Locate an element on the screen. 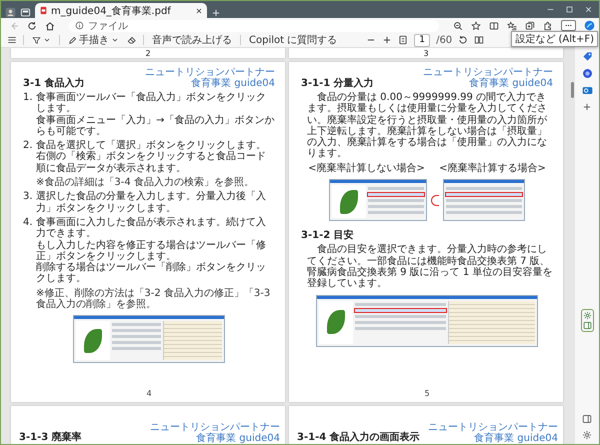 This screenshot has width=600, height=445. add-icon is located at coordinates (587, 107).